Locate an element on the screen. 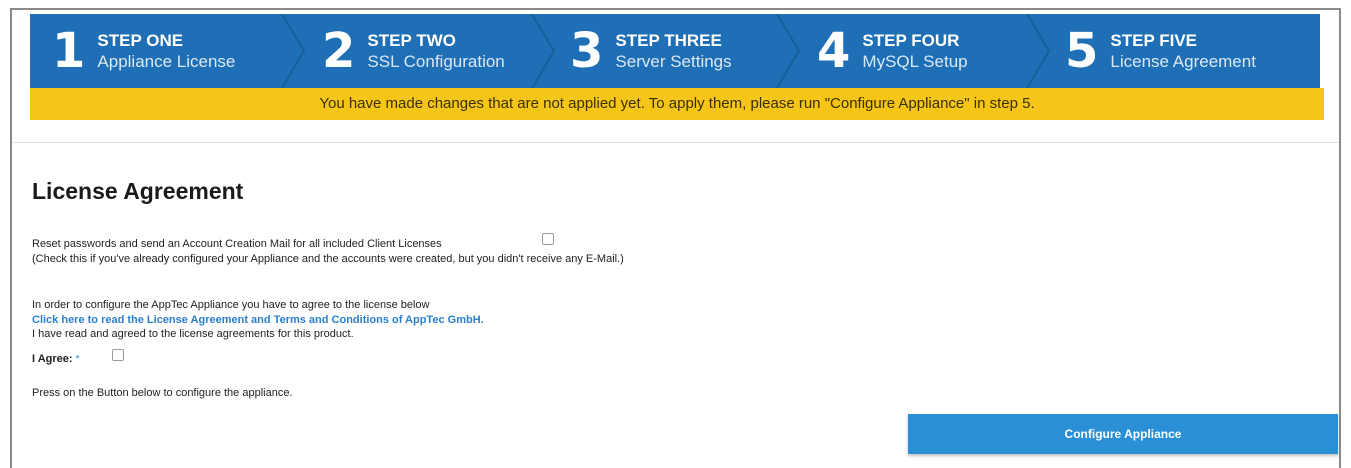 The height and width of the screenshot is (468, 1351). step-title: STEP THREE is located at coordinates (668, 40).